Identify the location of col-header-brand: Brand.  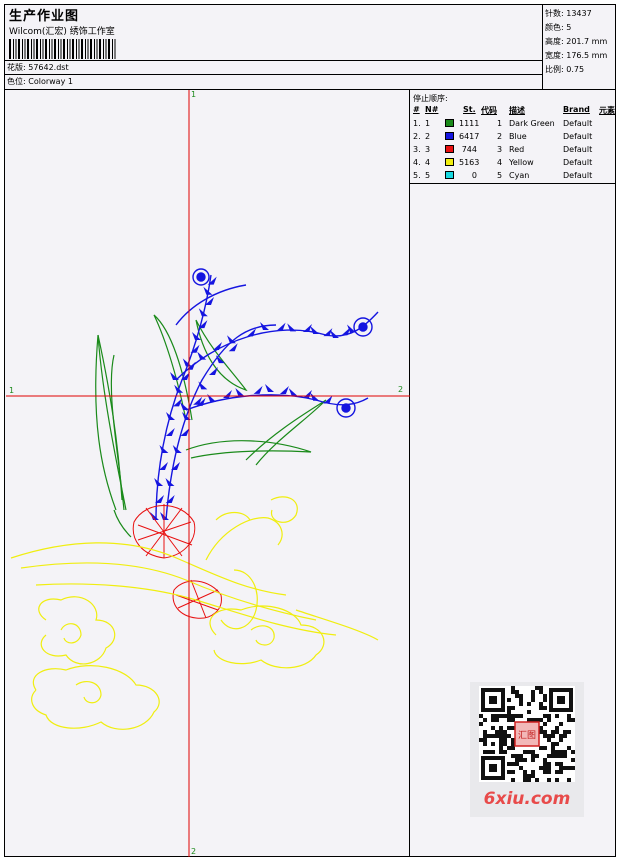
(576, 109).